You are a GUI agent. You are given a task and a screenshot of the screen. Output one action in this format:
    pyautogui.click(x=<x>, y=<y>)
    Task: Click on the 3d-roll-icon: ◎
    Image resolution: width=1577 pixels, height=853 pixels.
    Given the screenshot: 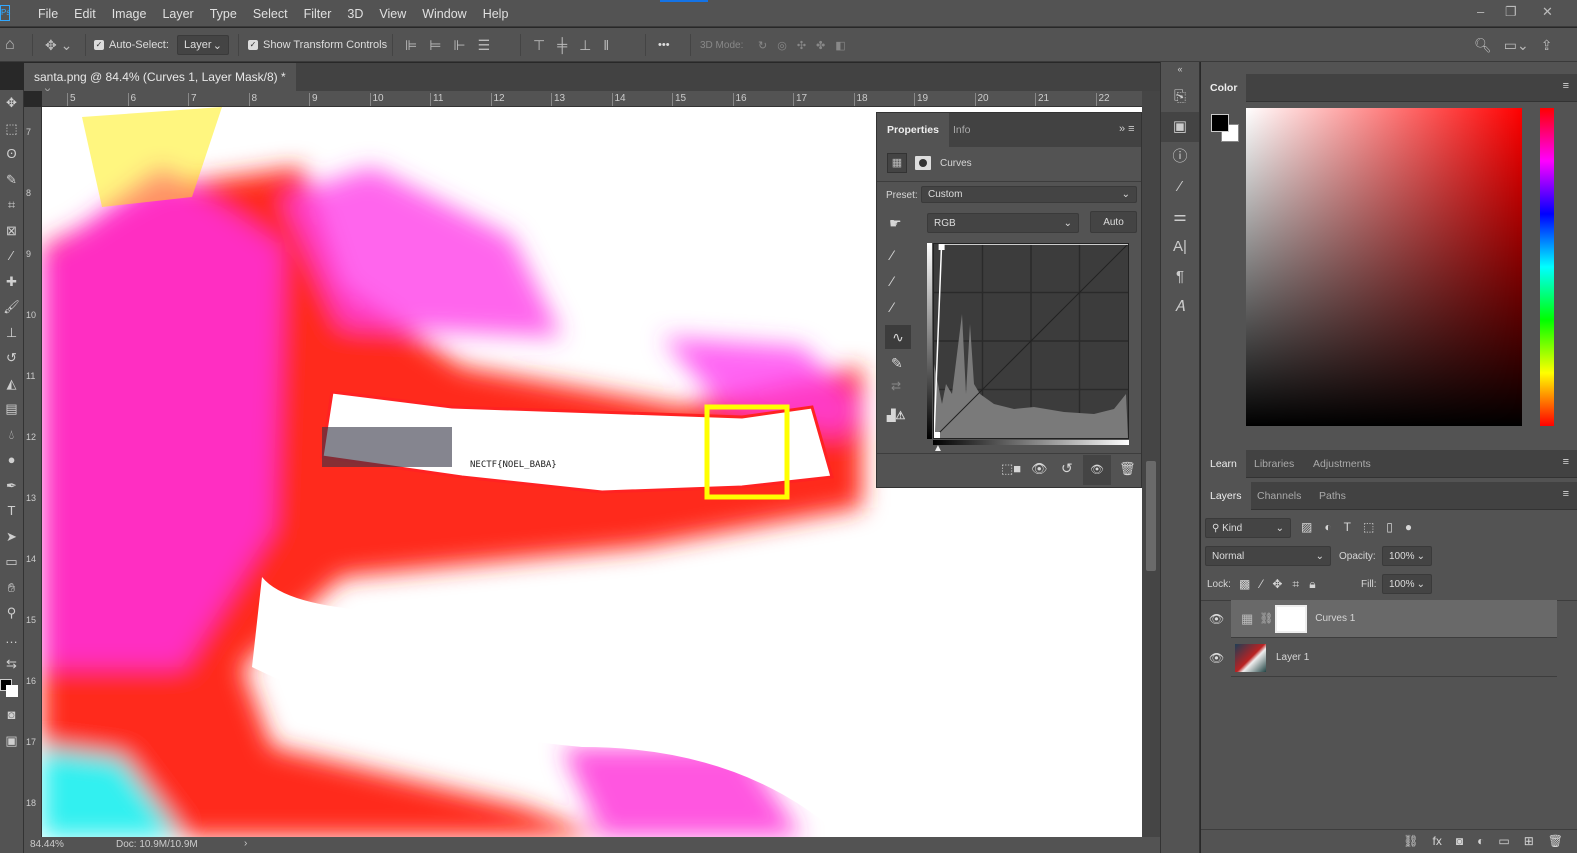 What is the action you would take?
    pyautogui.click(x=782, y=45)
    